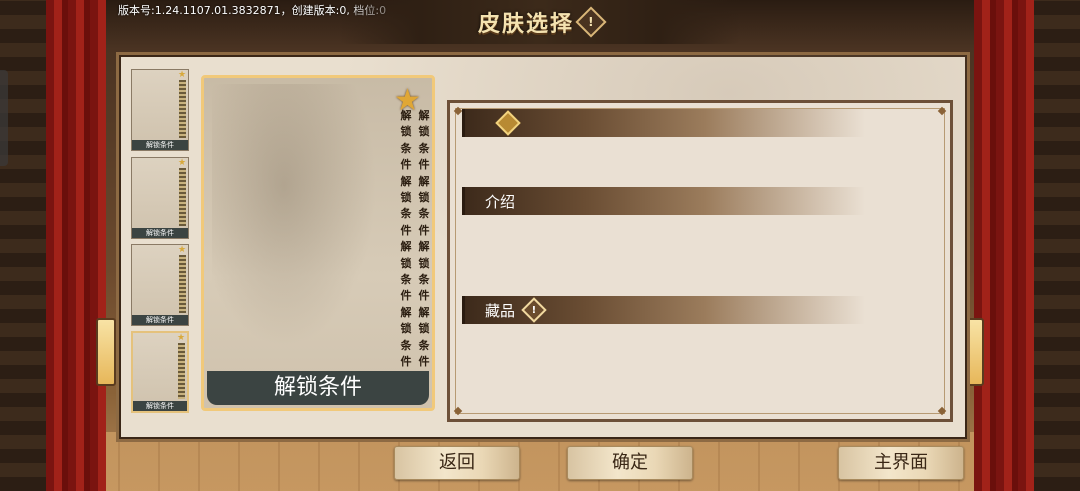  Describe the element at coordinates (1004, 245) in the screenshot. I see `right-curtain` at that location.